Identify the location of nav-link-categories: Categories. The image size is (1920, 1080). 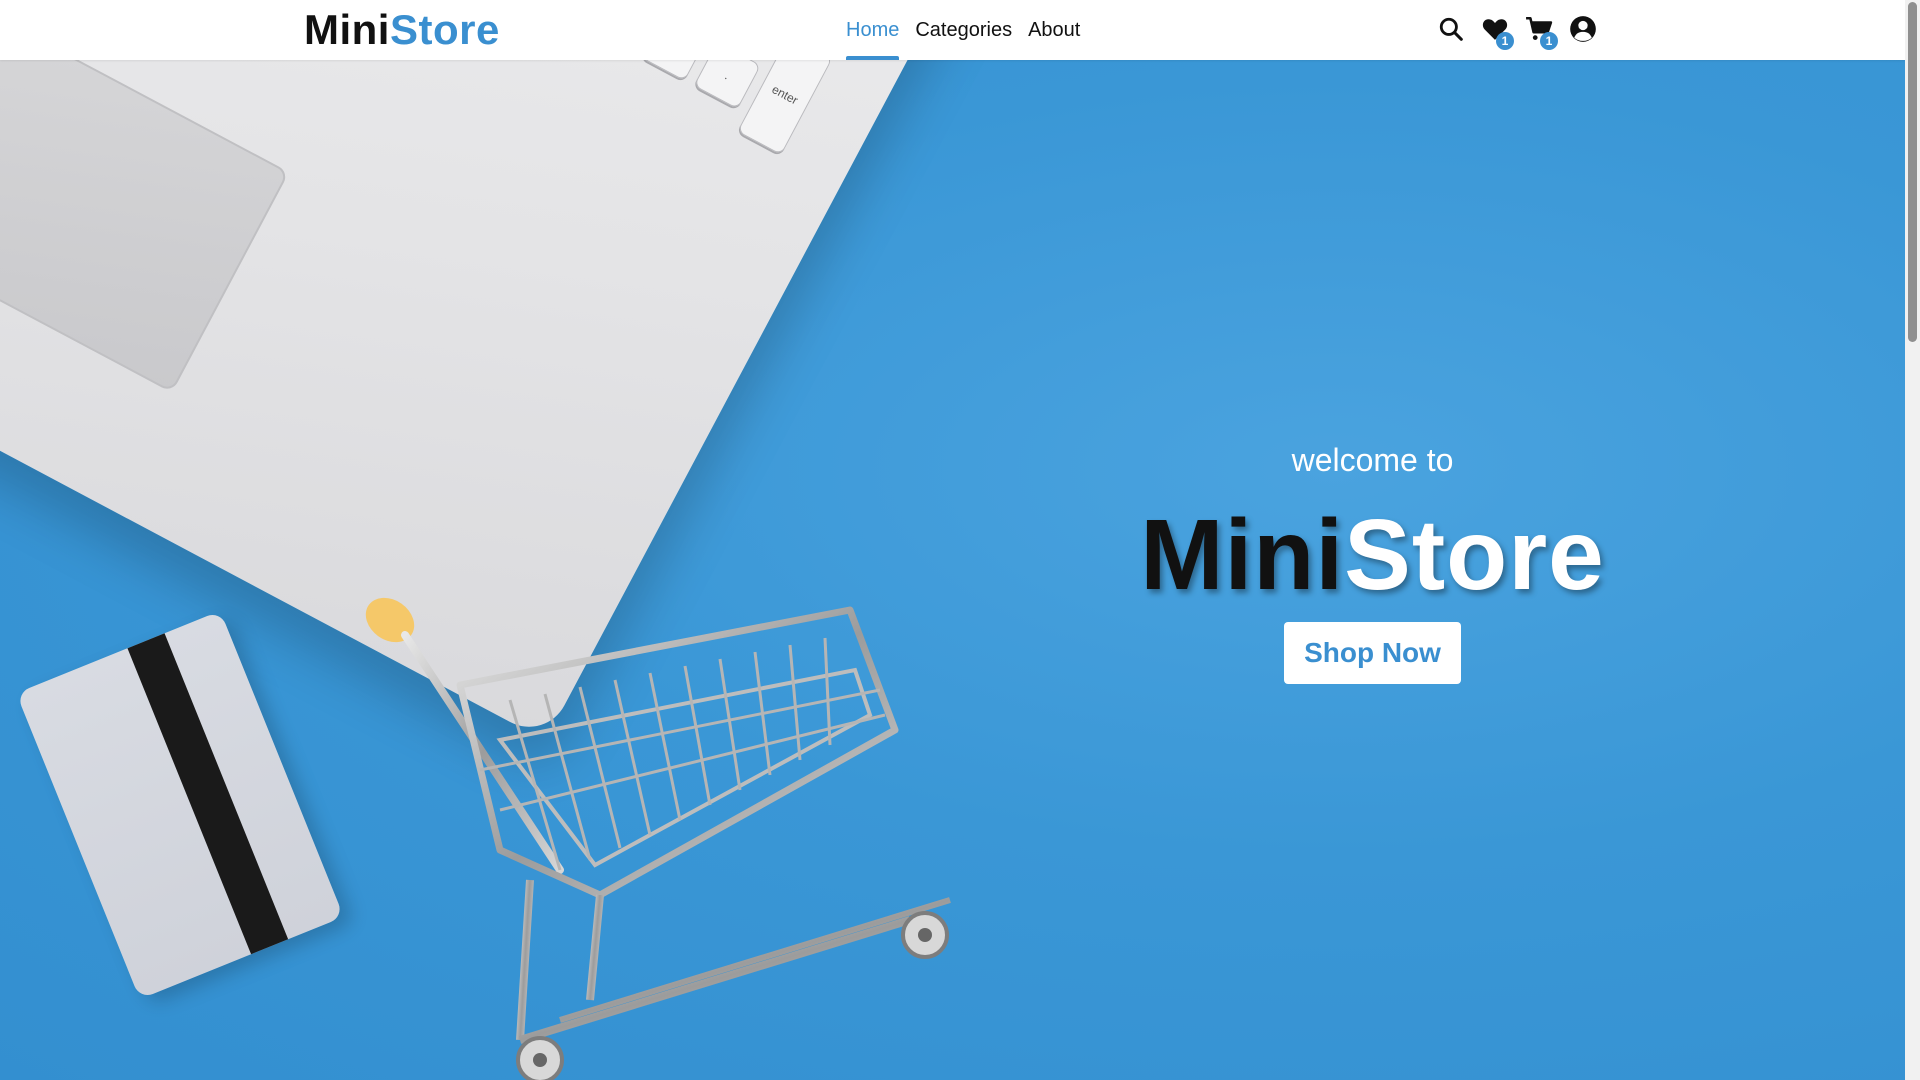
(963, 30).